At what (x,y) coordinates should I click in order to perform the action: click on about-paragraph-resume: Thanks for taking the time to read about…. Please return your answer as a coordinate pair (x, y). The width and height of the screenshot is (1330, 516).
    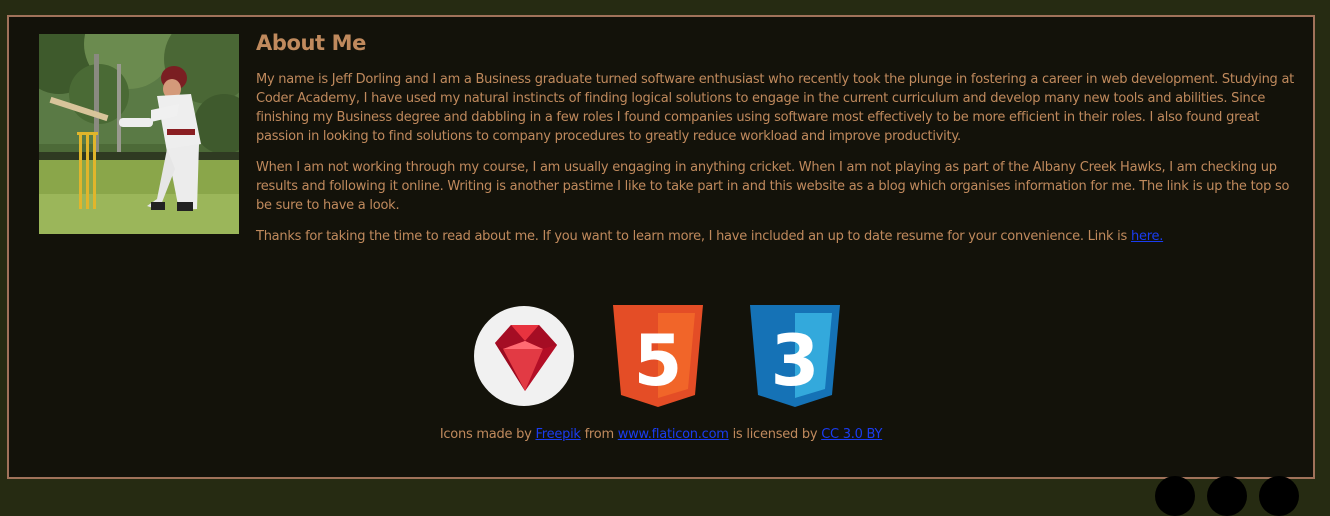
    Looking at the image, I should click on (776, 236).